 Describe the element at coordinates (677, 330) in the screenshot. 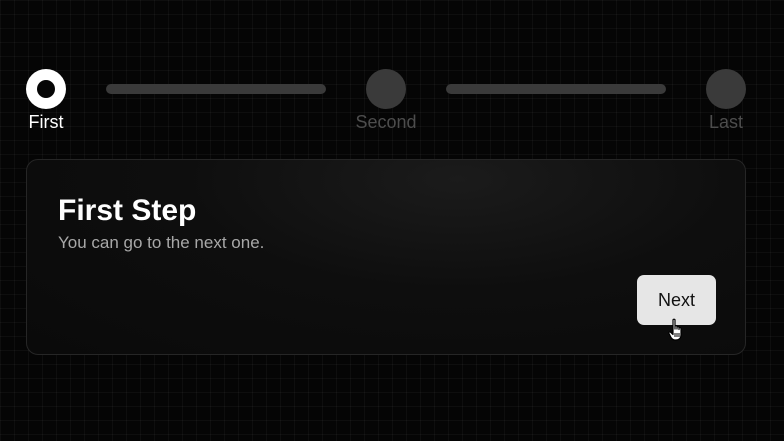

I see `hand-pointer-icon` at that location.